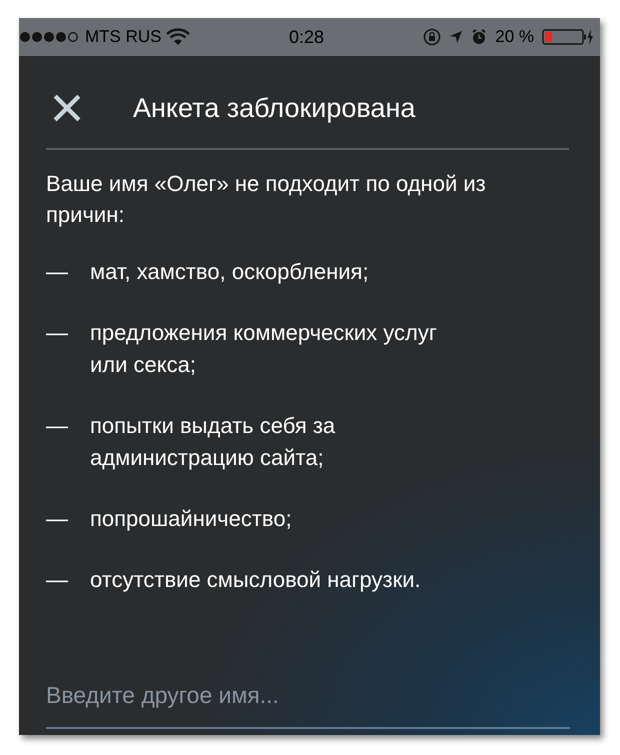  What do you see at coordinates (255, 580) in the screenshot?
I see `reason-text: отсутствие смысловой нагрузки.` at bounding box center [255, 580].